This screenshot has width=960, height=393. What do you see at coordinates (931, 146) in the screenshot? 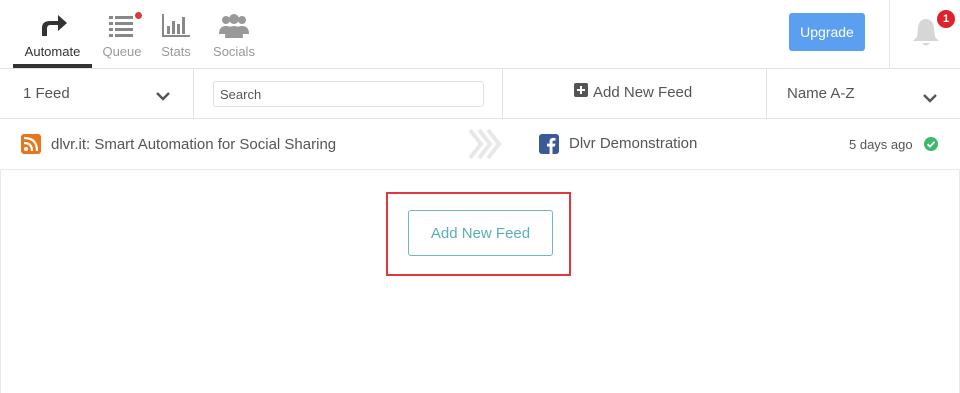
I see `check-circle-icon` at bounding box center [931, 146].